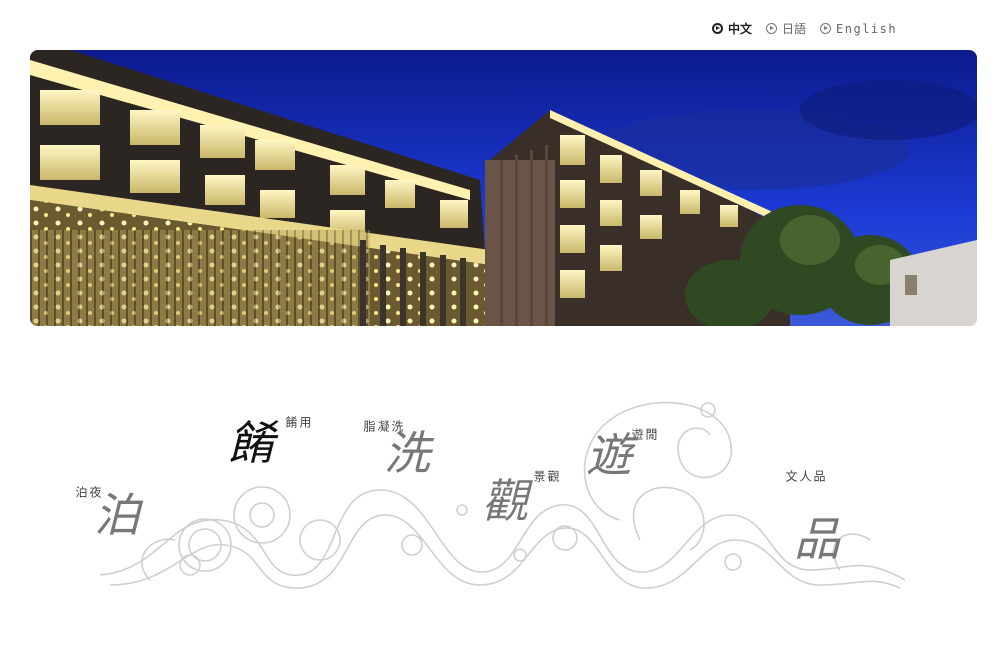  I want to click on language-switcher: 中文 日語 English, so click(804, 28).